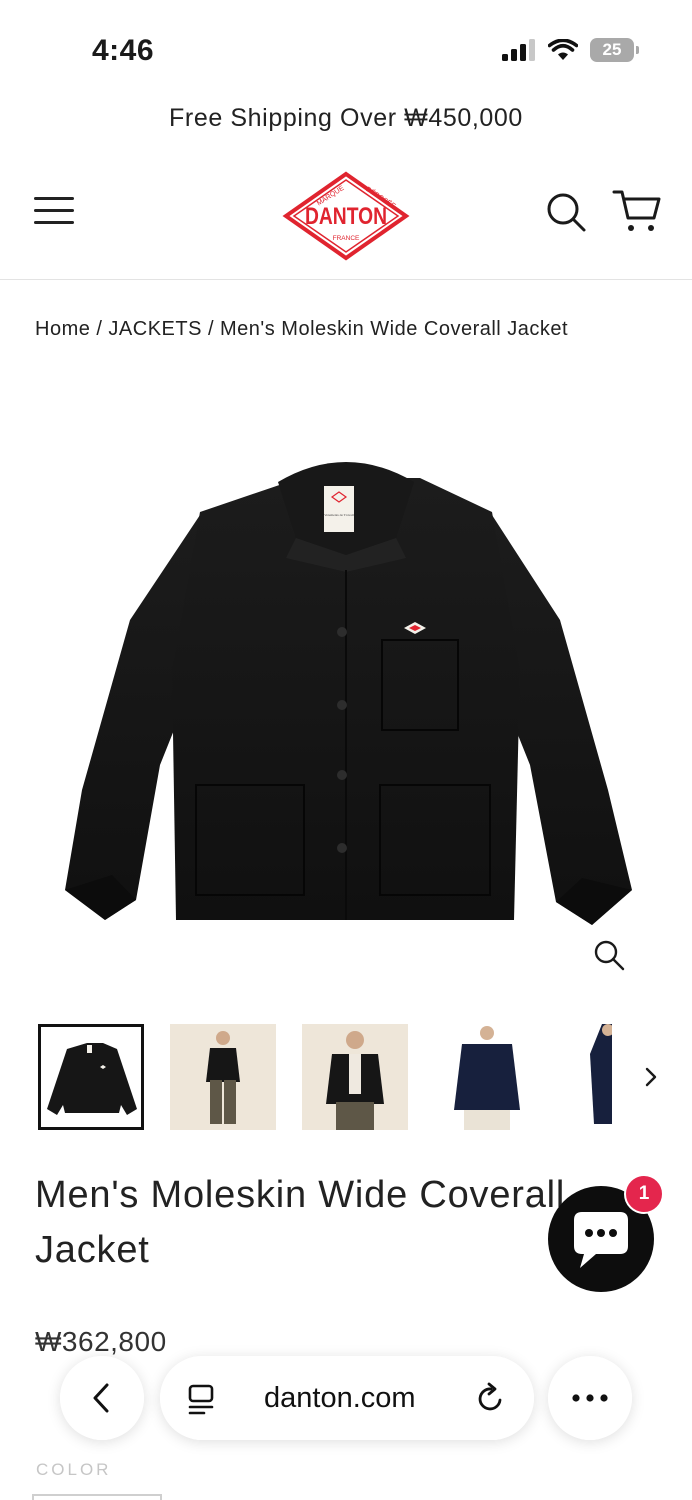 The height and width of the screenshot is (1500, 692). I want to click on chevron-left-icon, so click(101, 1398).